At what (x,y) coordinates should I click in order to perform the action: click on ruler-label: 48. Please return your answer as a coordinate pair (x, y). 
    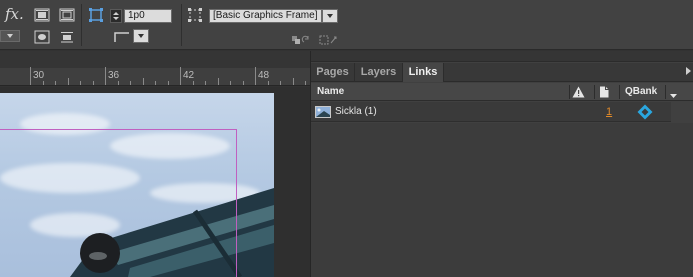
    Looking at the image, I should click on (264, 75).